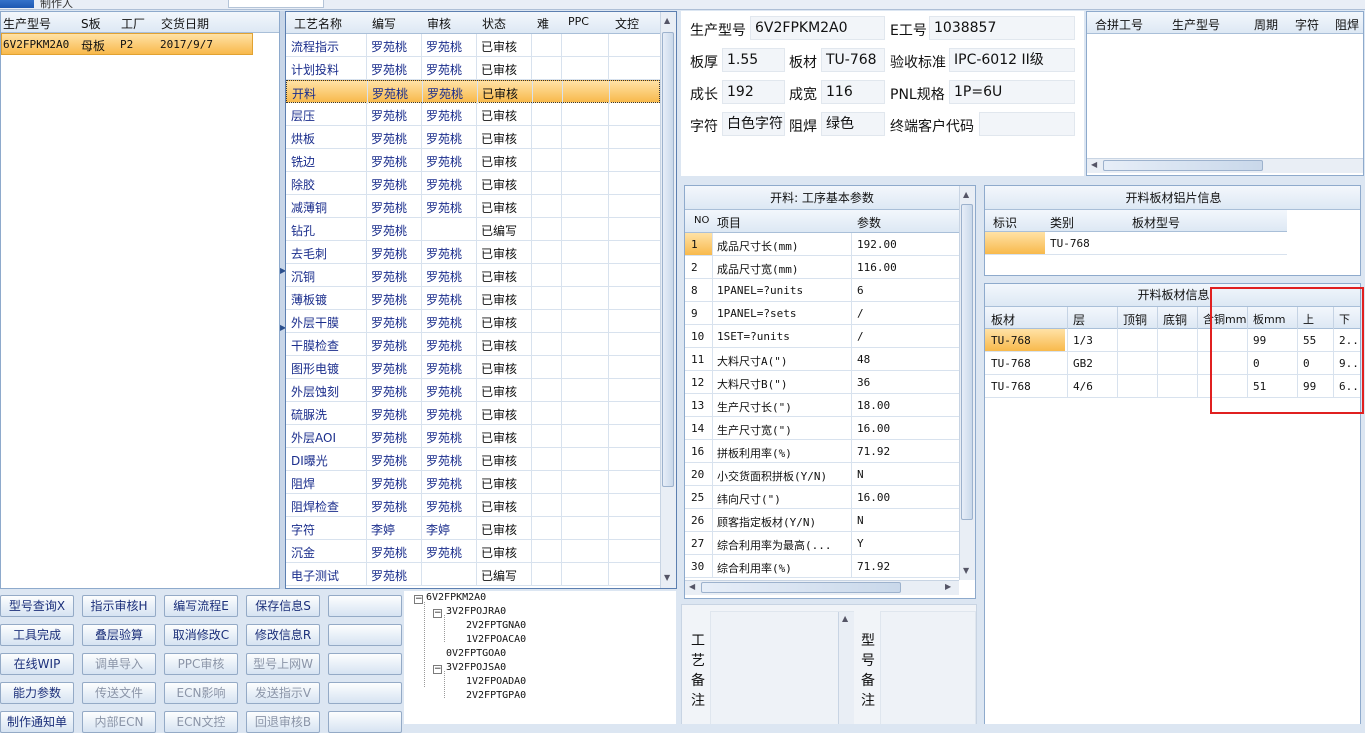 The height and width of the screenshot is (733, 1365). What do you see at coordinates (1119, 24) in the screenshot?
I see `col-merge-no: 合拼工号` at bounding box center [1119, 24].